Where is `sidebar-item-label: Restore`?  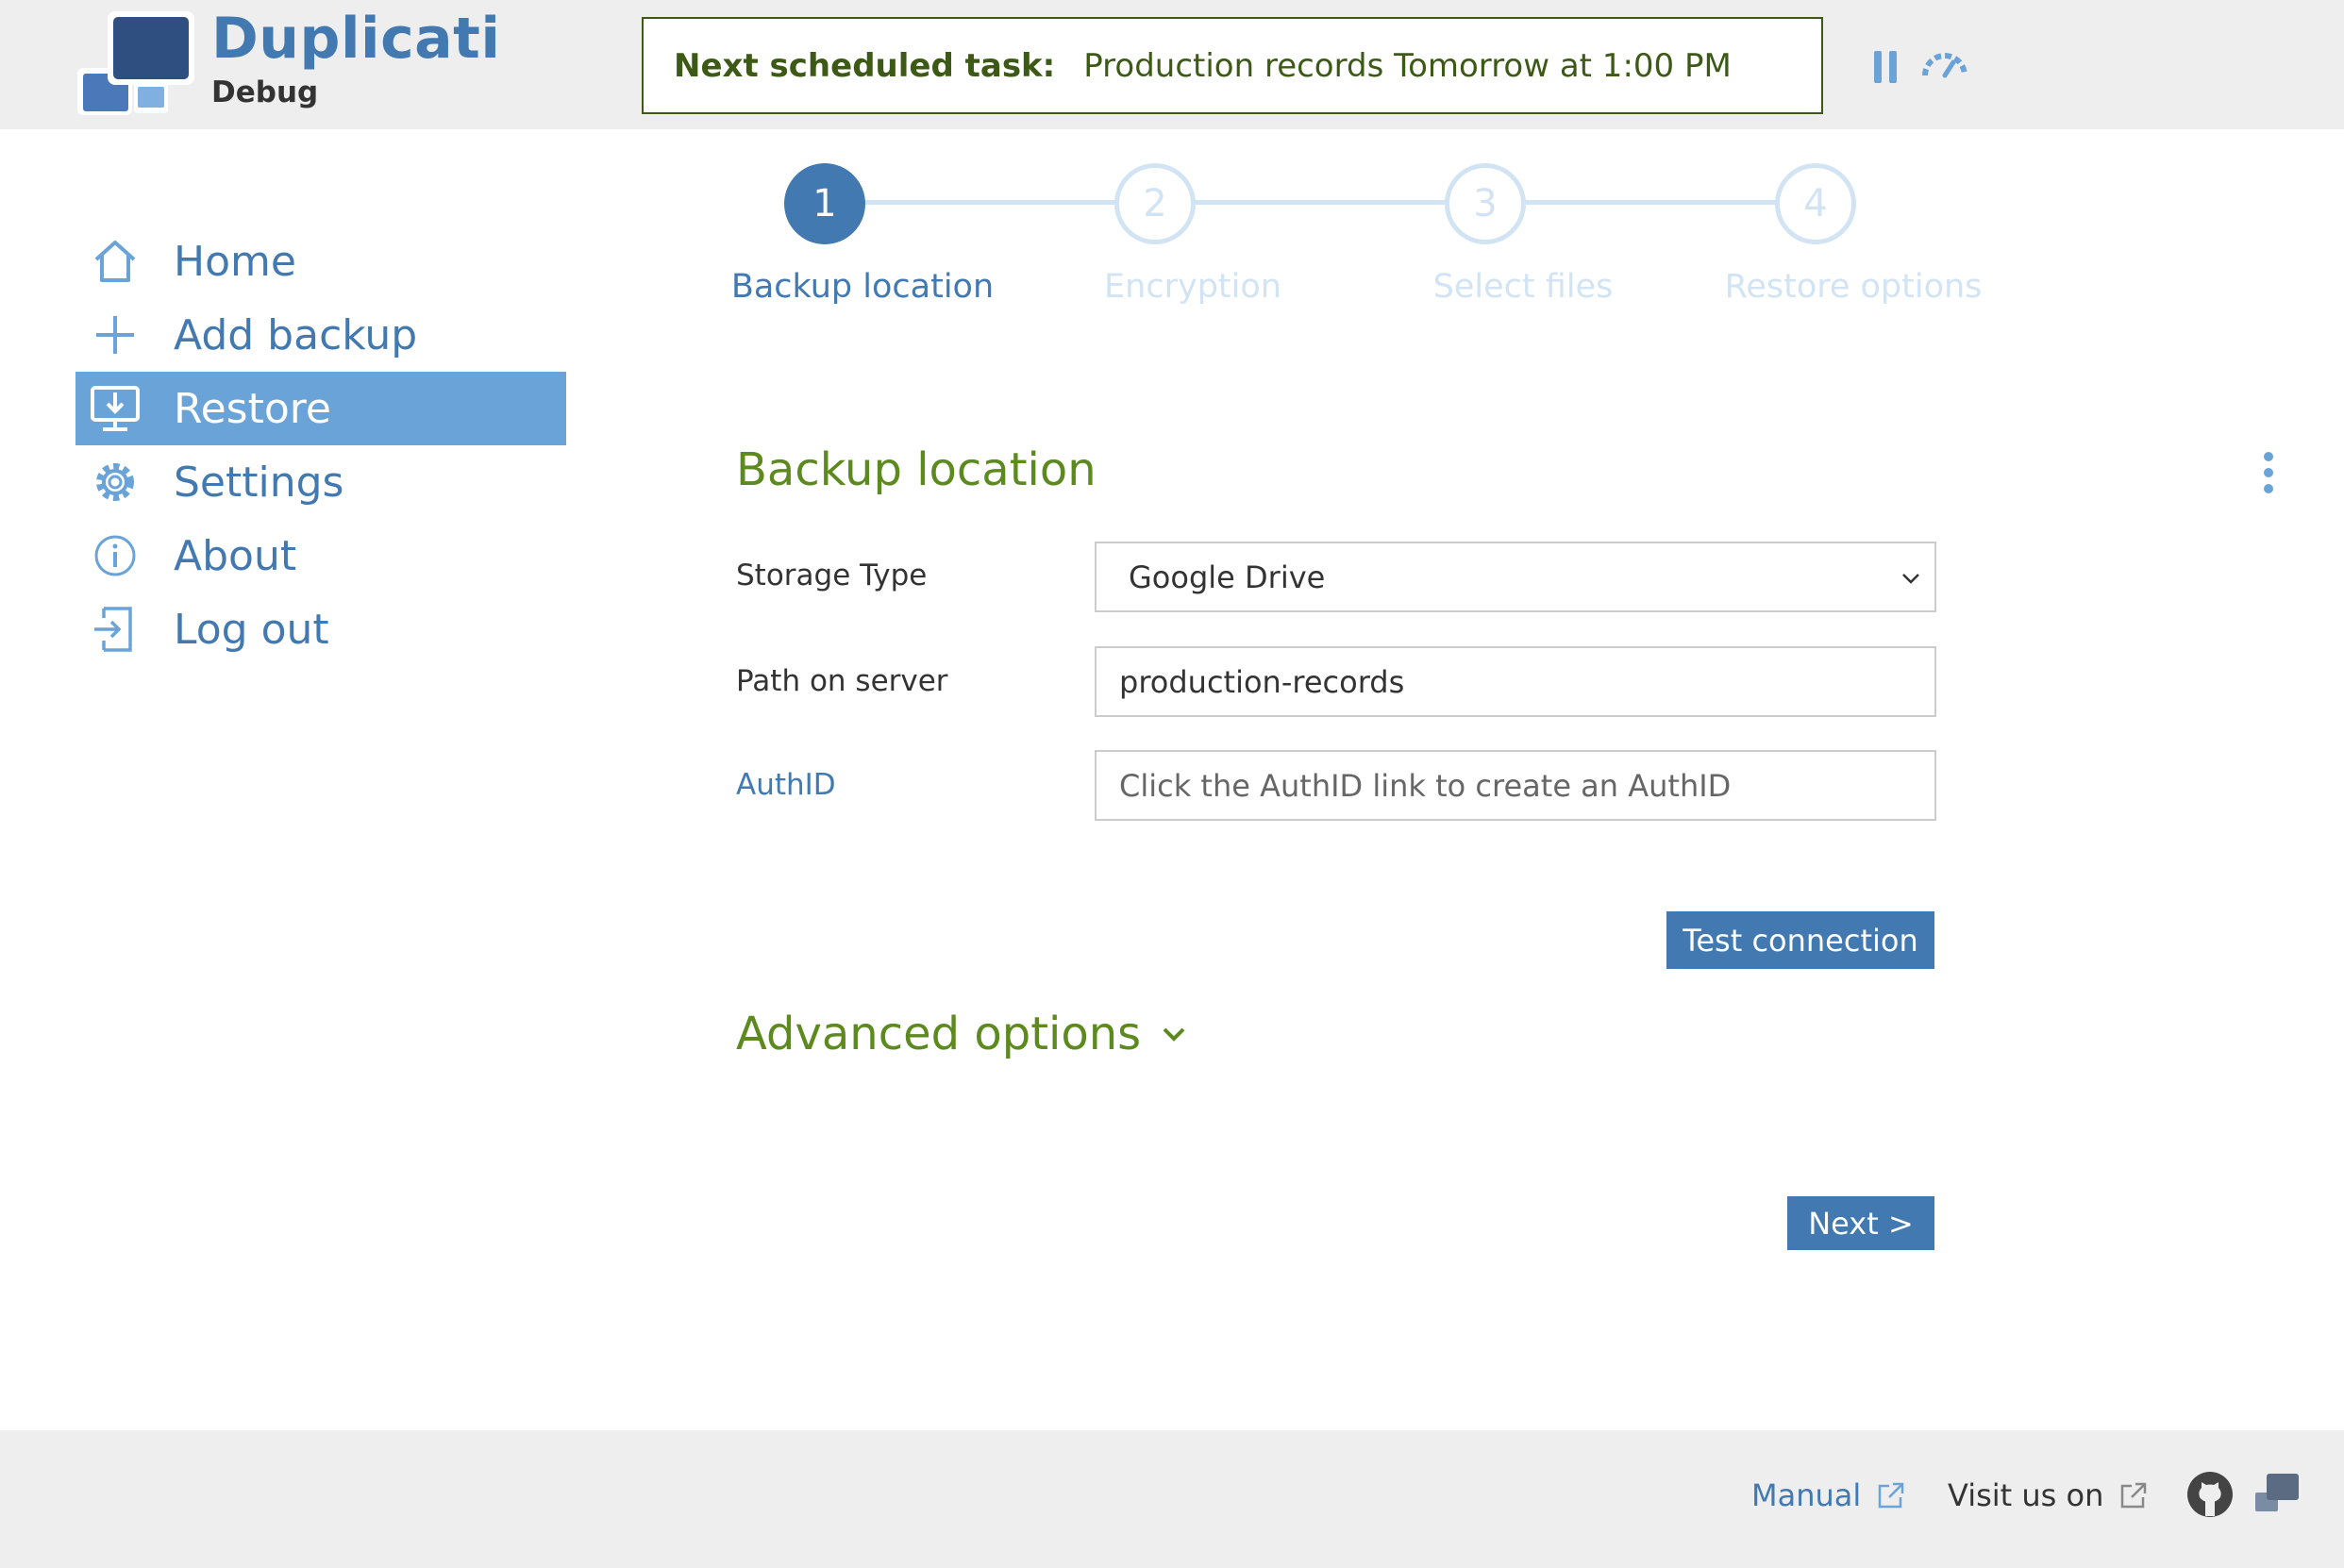 sidebar-item-label: Restore is located at coordinates (252, 408).